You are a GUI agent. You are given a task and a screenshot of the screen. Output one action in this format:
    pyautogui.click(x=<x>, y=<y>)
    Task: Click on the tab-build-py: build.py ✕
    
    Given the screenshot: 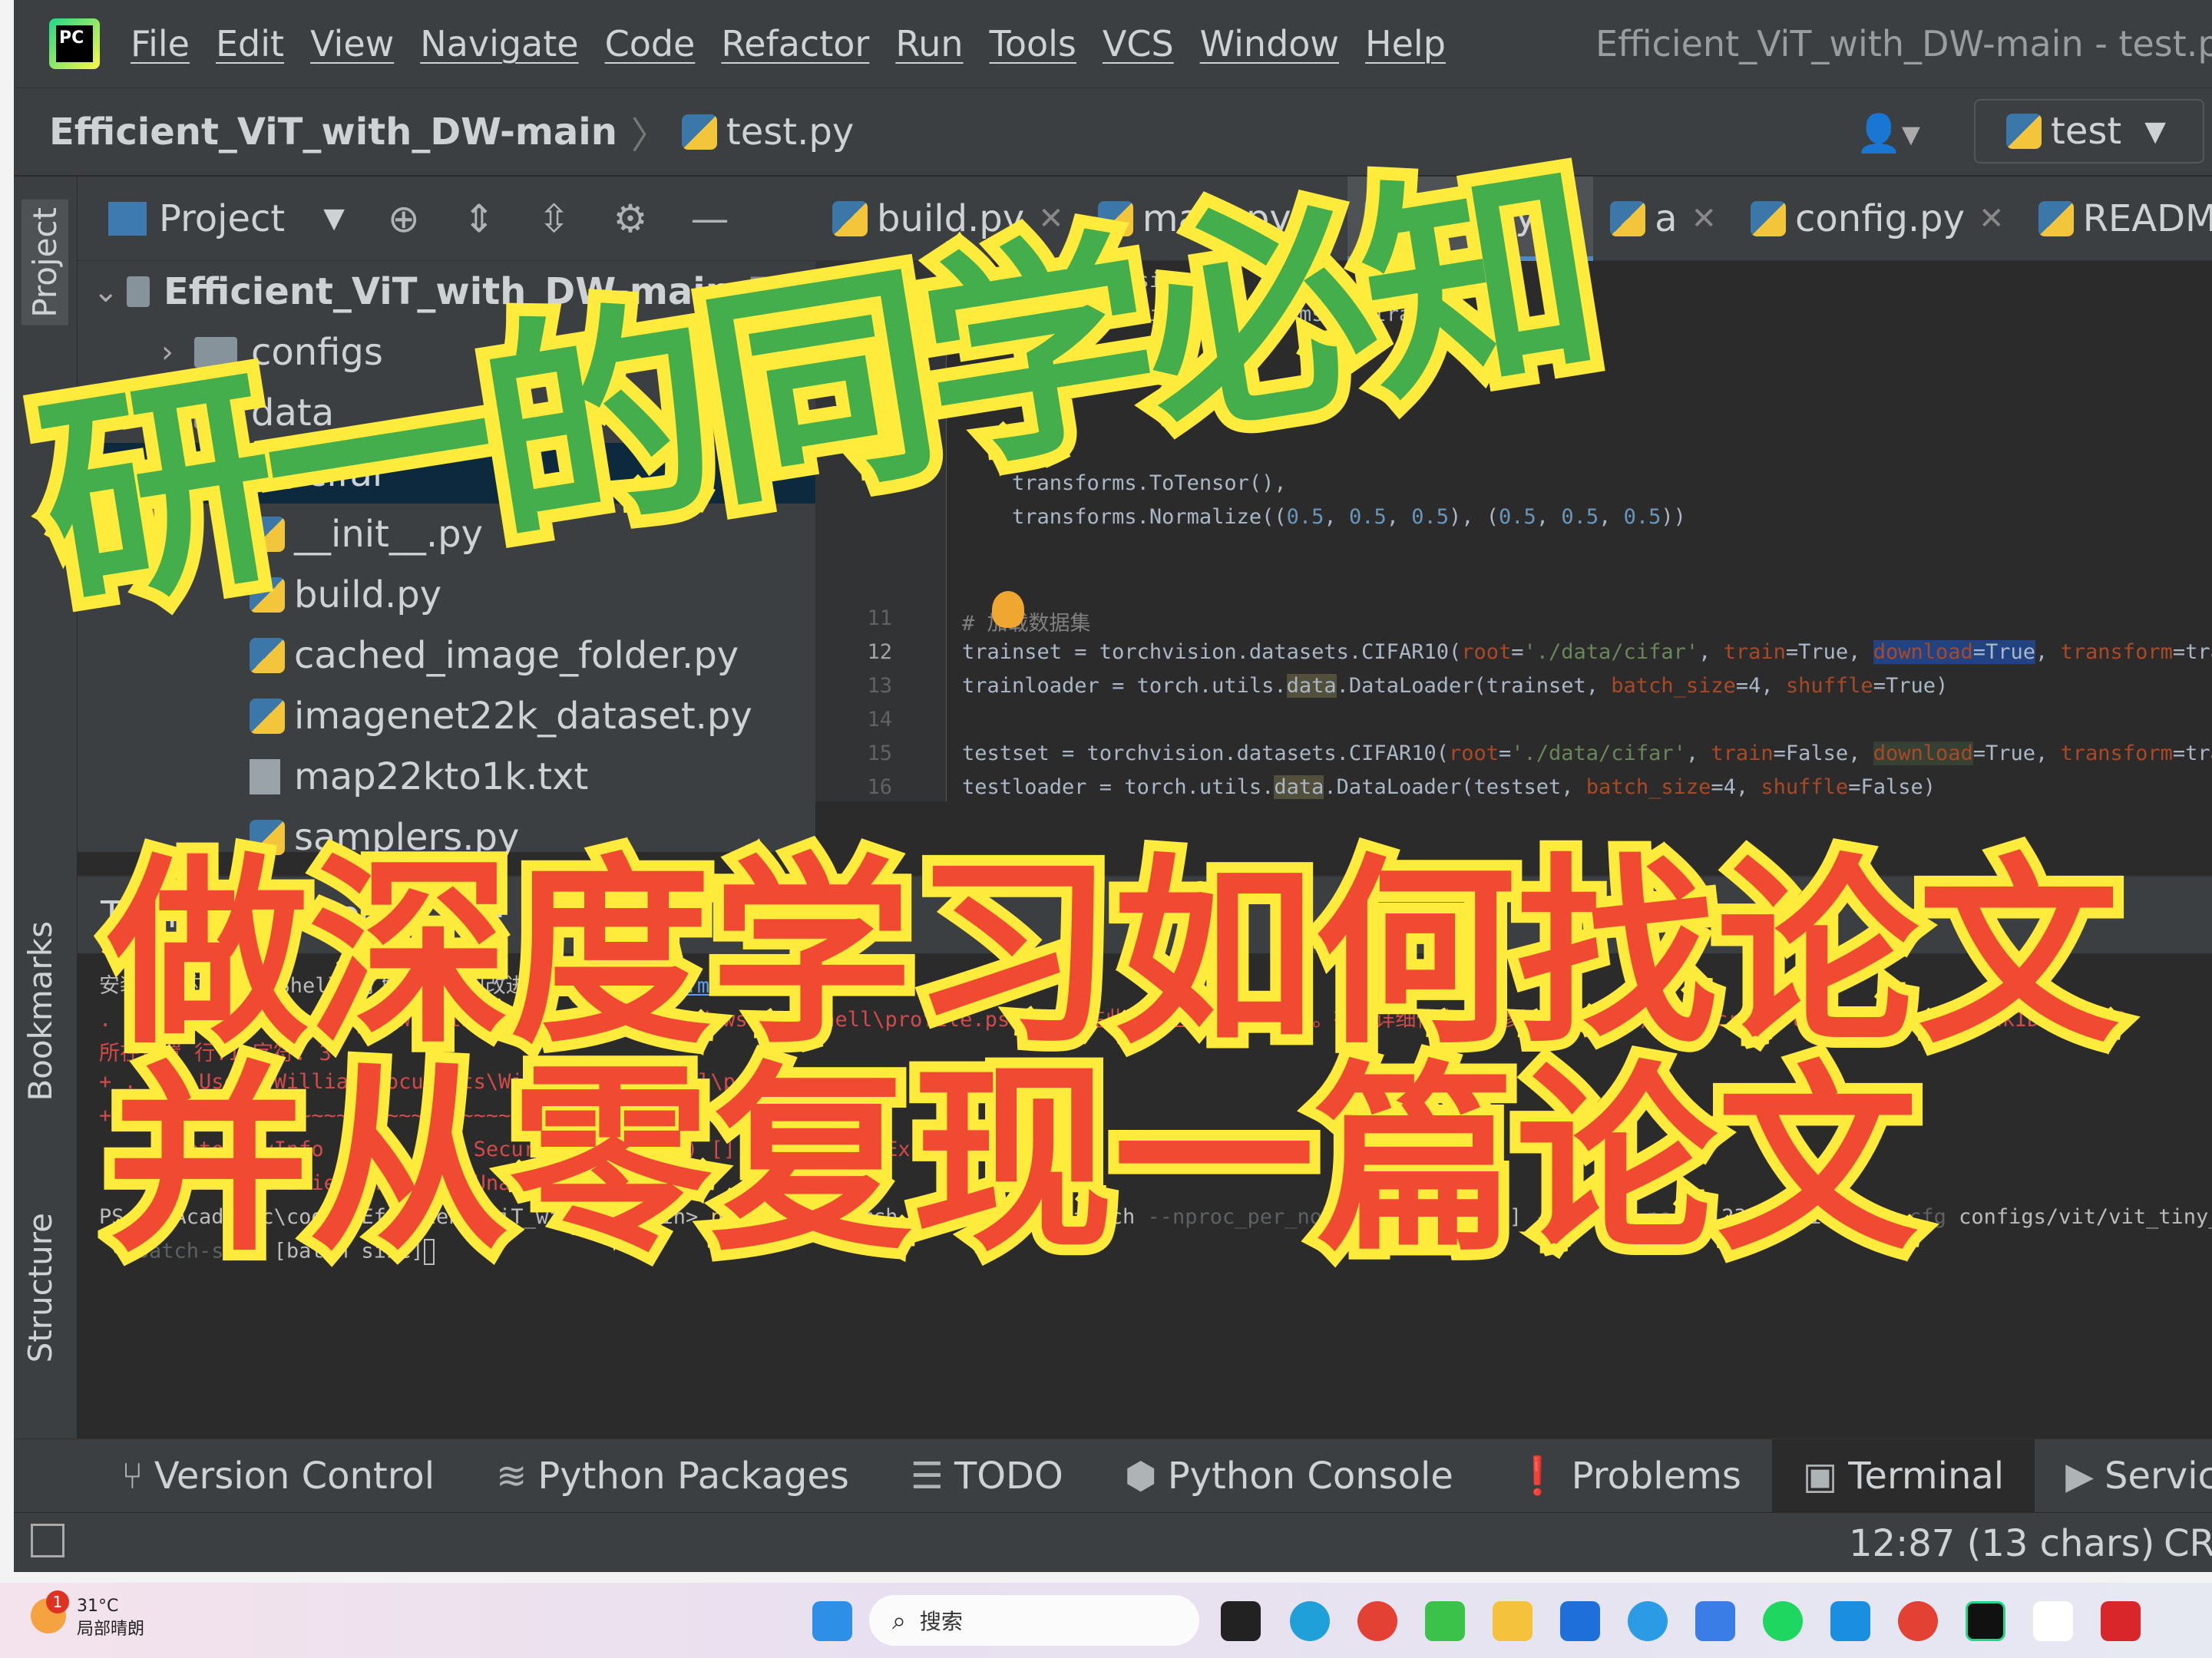 What is the action you would take?
    pyautogui.click(x=948, y=219)
    